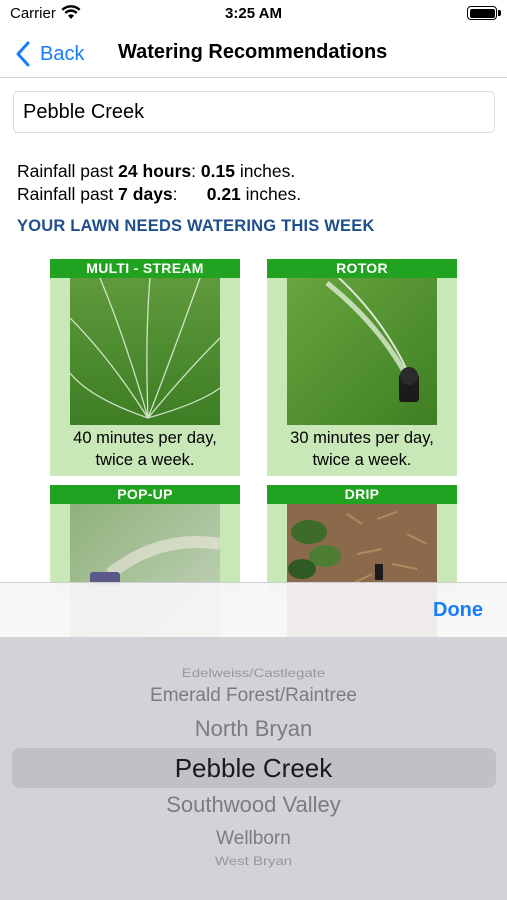 The height and width of the screenshot is (900, 507). Describe the element at coordinates (254, 112) in the screenshot. I see `location-field: Pebble Creek` at that location.